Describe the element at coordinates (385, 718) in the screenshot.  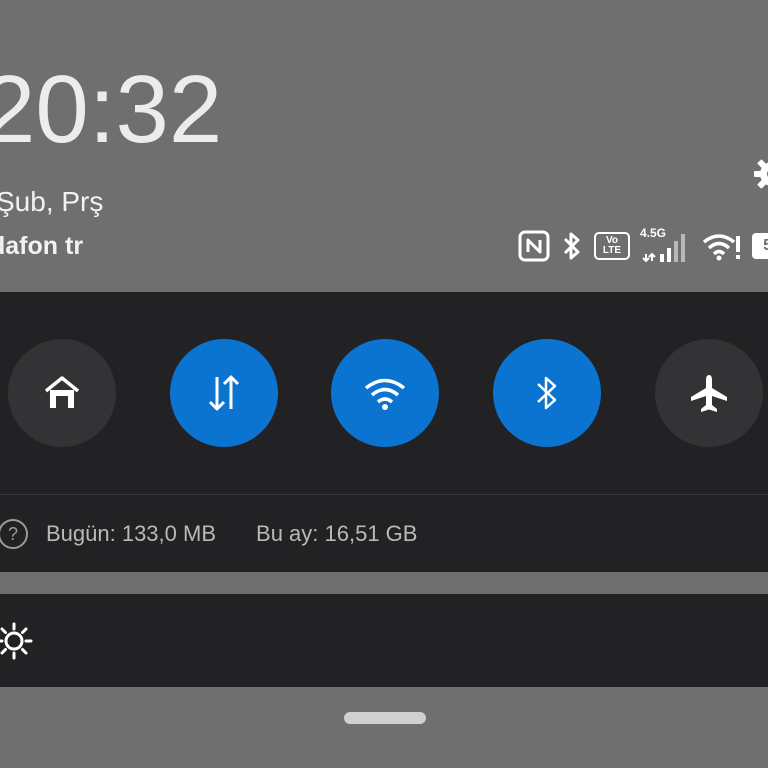
I see `panel-drag-handle` at that location.